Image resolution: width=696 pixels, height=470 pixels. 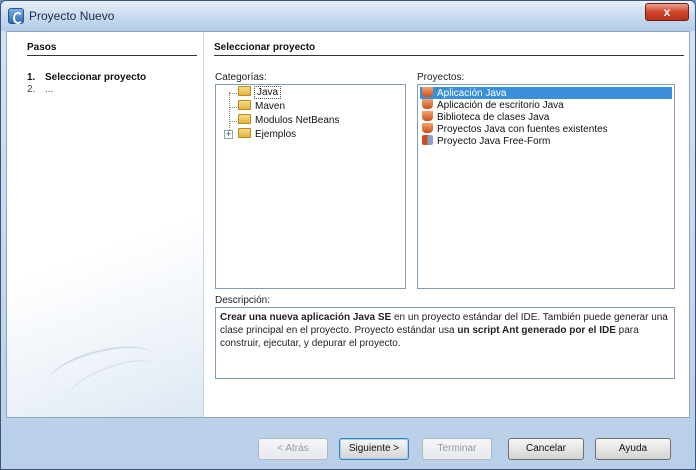 What do you see at coordinates (96, 77) in the screenshot?
I see `step-label: Seleccionar proyecto` at bounding box center [96, 77].